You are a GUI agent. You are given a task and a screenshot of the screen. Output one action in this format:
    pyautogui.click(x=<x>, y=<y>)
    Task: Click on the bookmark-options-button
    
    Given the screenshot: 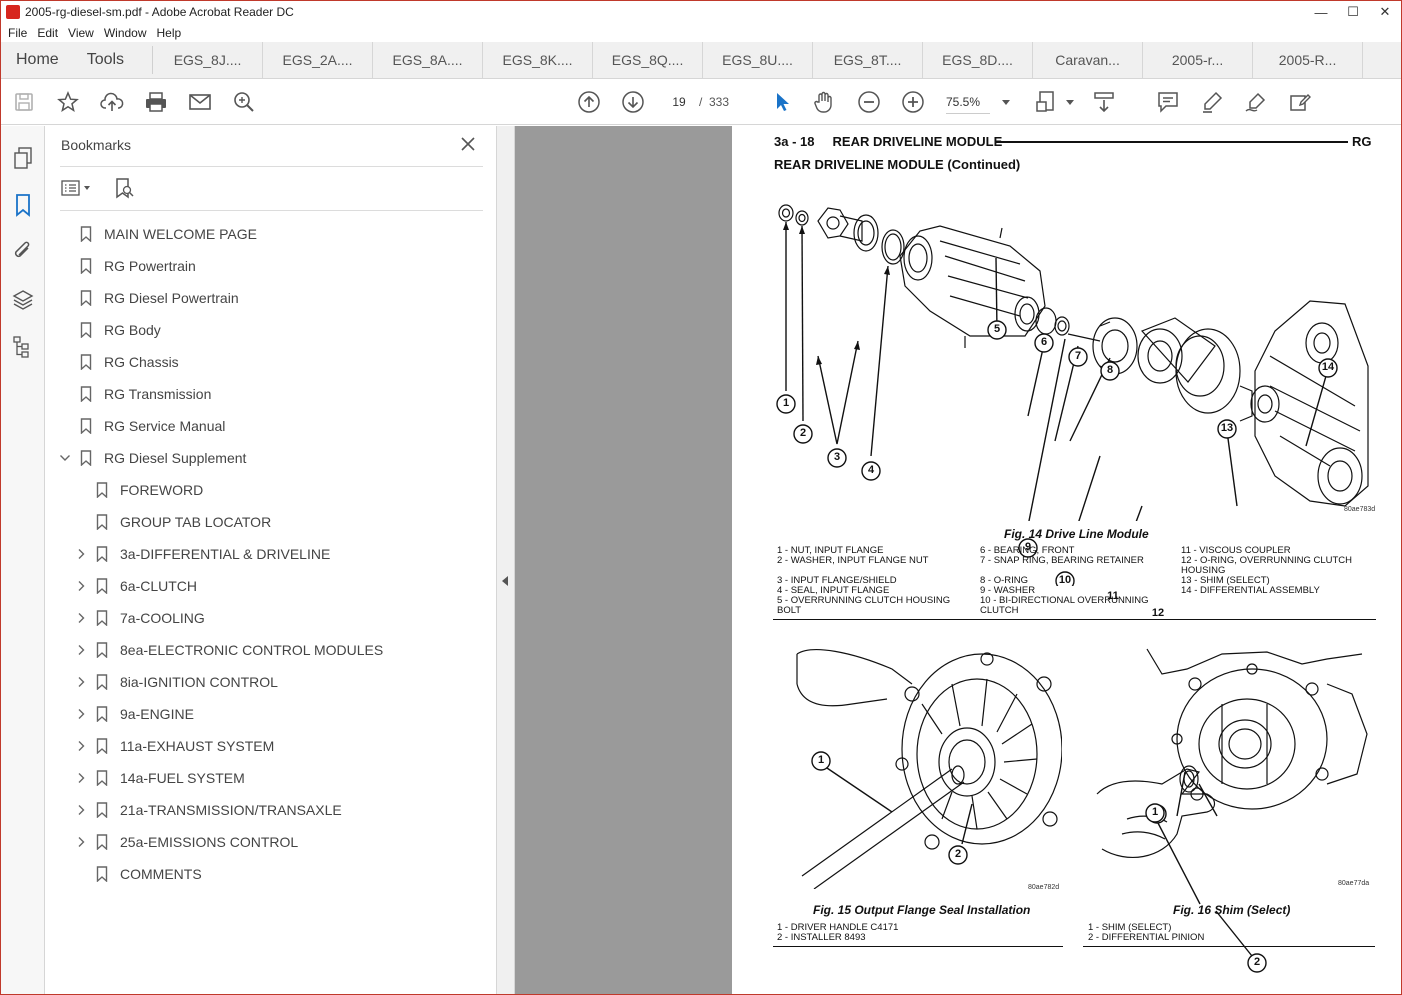 What is the action you would take?
    pyautogui.click(x=77, y=188)
    